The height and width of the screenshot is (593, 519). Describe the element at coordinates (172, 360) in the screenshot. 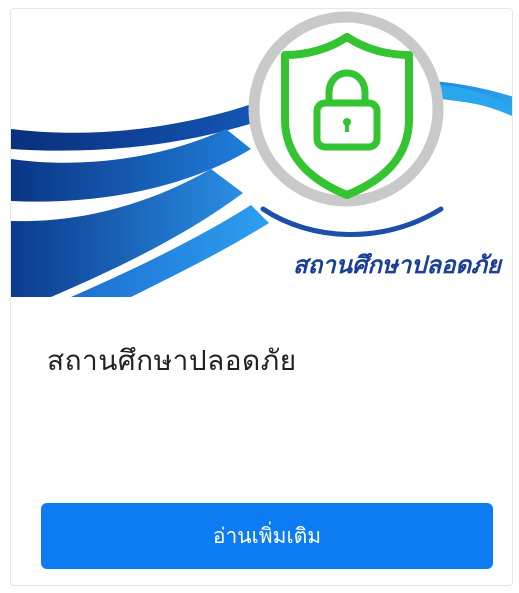

I see `card-title: สถานศึกษาปลอดภัย` at that location.